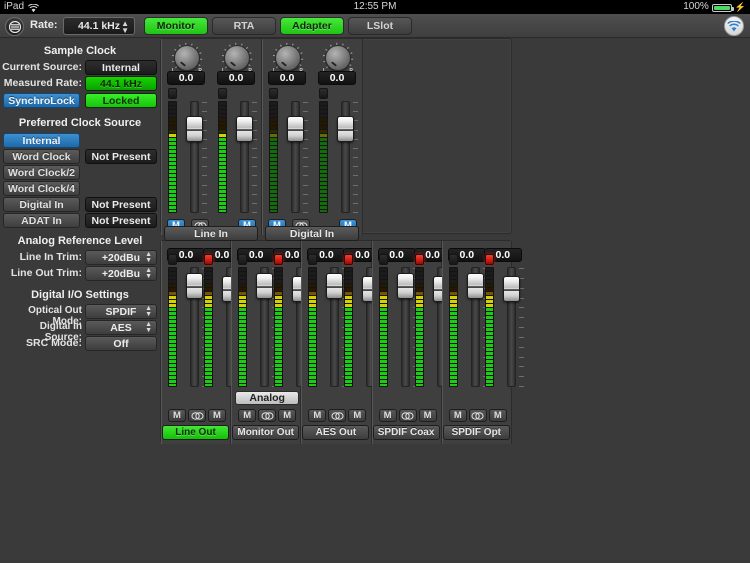 The height and width of the screenshot is (563, 750). Describe the element at coordinates (41, 140) in the screenshot. I see `clock-source-internal: Internal` at that location.